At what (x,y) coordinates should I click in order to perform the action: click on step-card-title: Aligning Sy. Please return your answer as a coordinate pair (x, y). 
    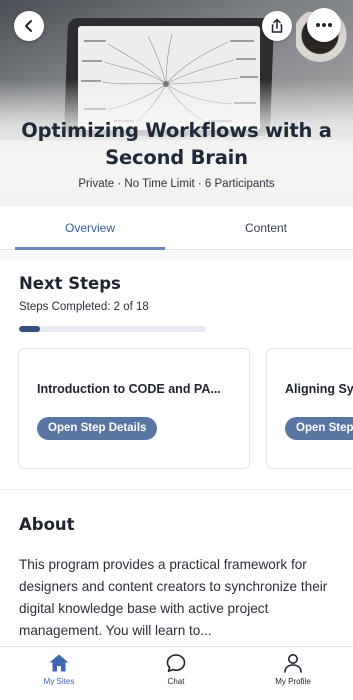
    Looking at the image, I should click on (319, 389).